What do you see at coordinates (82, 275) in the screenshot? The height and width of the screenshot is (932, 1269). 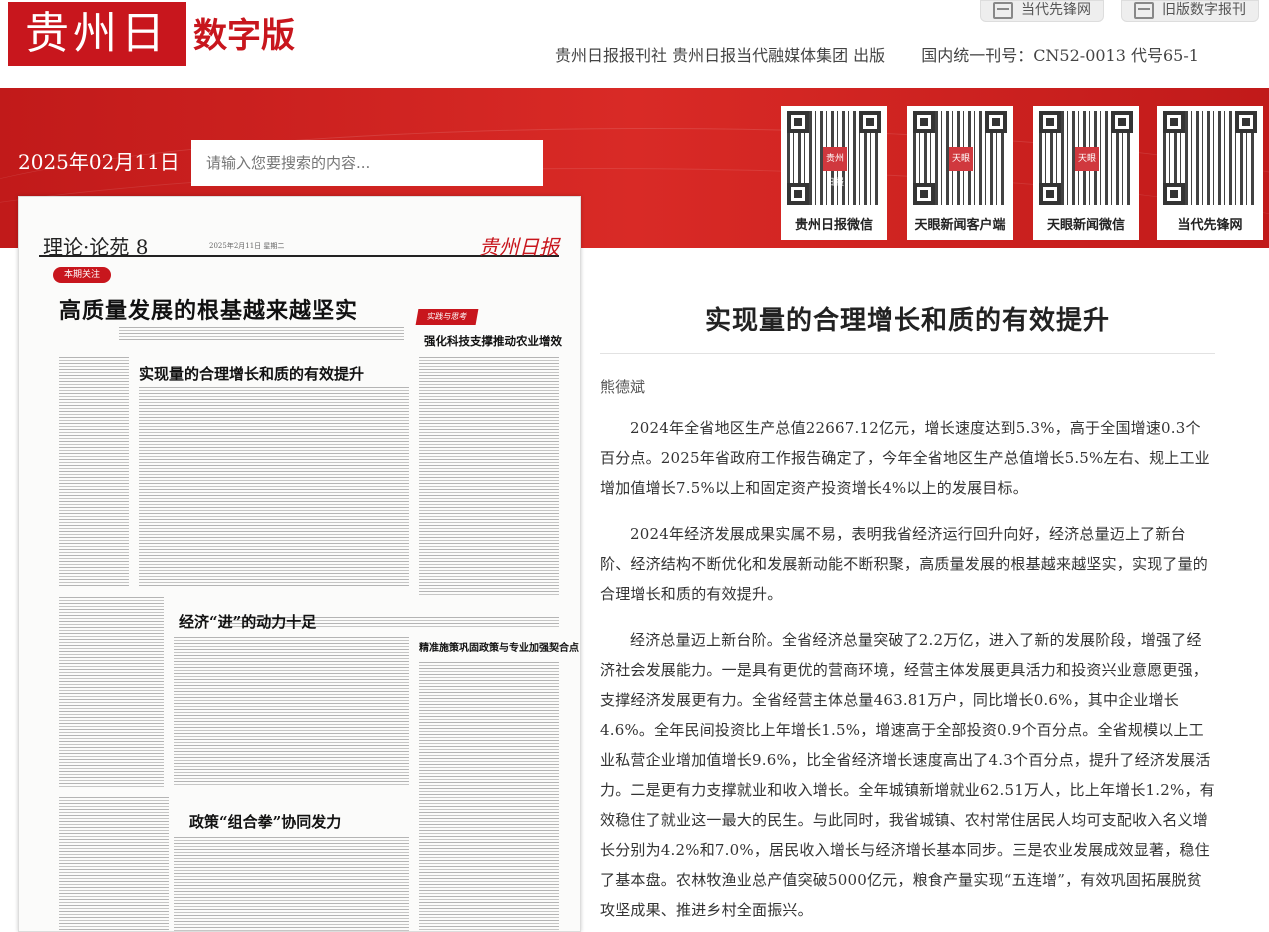 I see `page-tag: 本期关注` at bounding box center [82, 275].